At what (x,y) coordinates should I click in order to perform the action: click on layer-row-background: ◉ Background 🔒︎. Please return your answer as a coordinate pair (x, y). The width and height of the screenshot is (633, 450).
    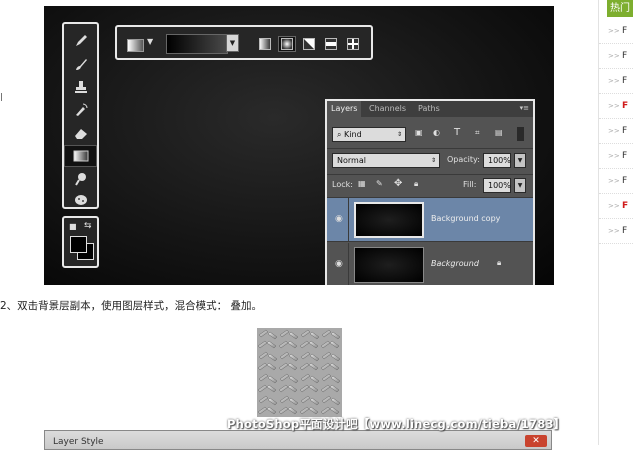
    Looking at the image, I should click on (430, 264).